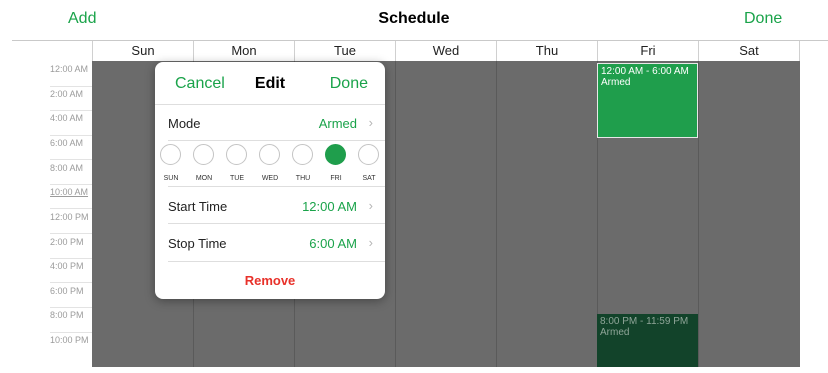 The width and height of the screenshot is (828, 373). What do you see at coordinates (69, 217) in the screenshot?
I see `time-label: 12:00 PM` at bounding box center [69, 217].